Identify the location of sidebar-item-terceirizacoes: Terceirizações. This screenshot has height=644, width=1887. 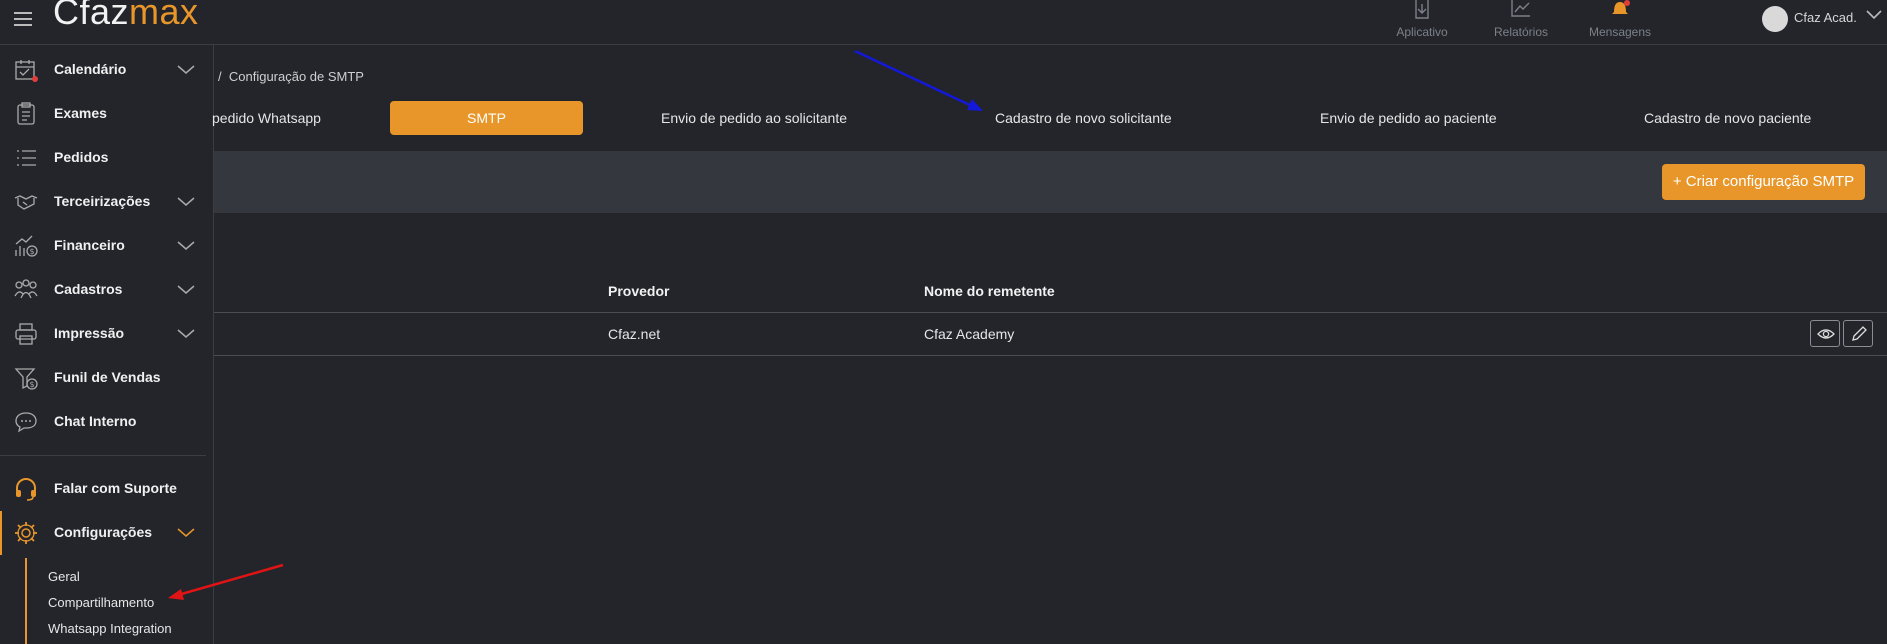
(106, 201).